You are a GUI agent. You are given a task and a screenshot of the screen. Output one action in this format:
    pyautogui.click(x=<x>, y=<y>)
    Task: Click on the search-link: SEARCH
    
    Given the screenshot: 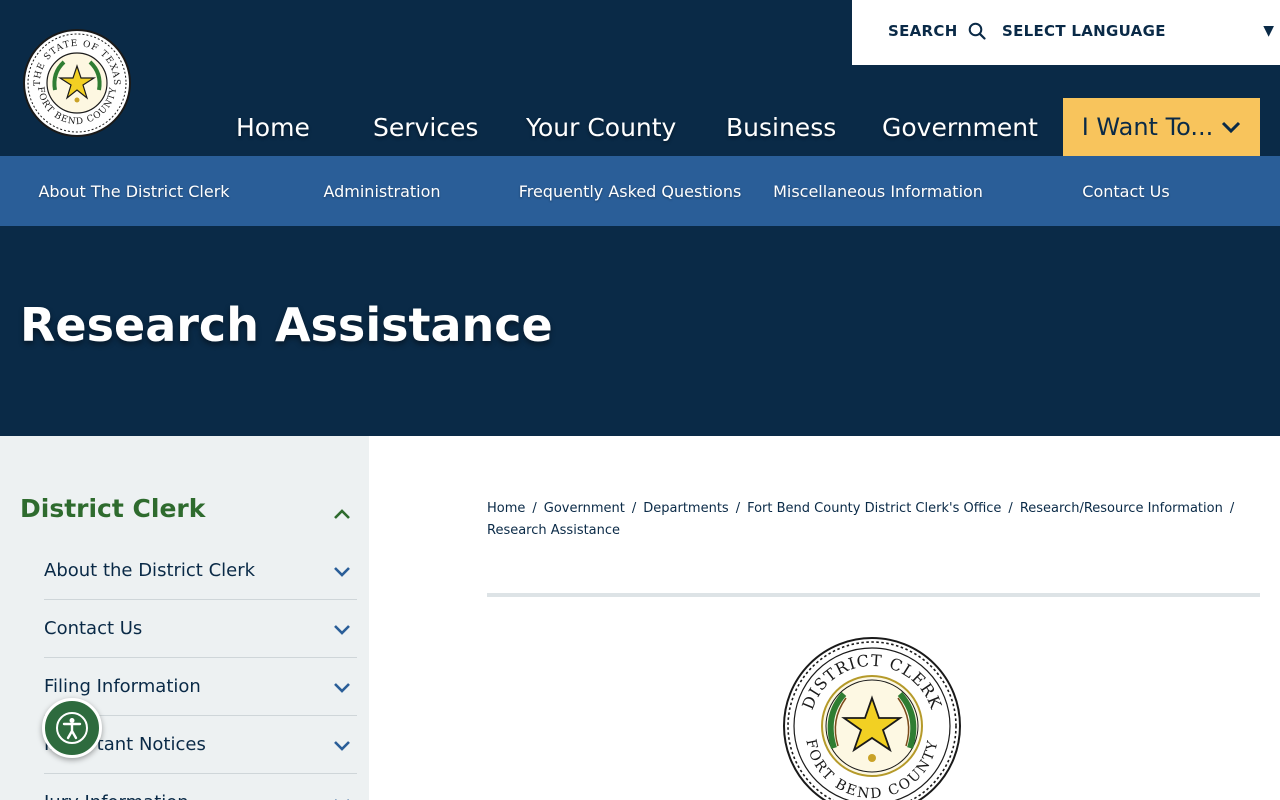 What is the action you would take?
    pyautogui.click(x=937, y=31)
    